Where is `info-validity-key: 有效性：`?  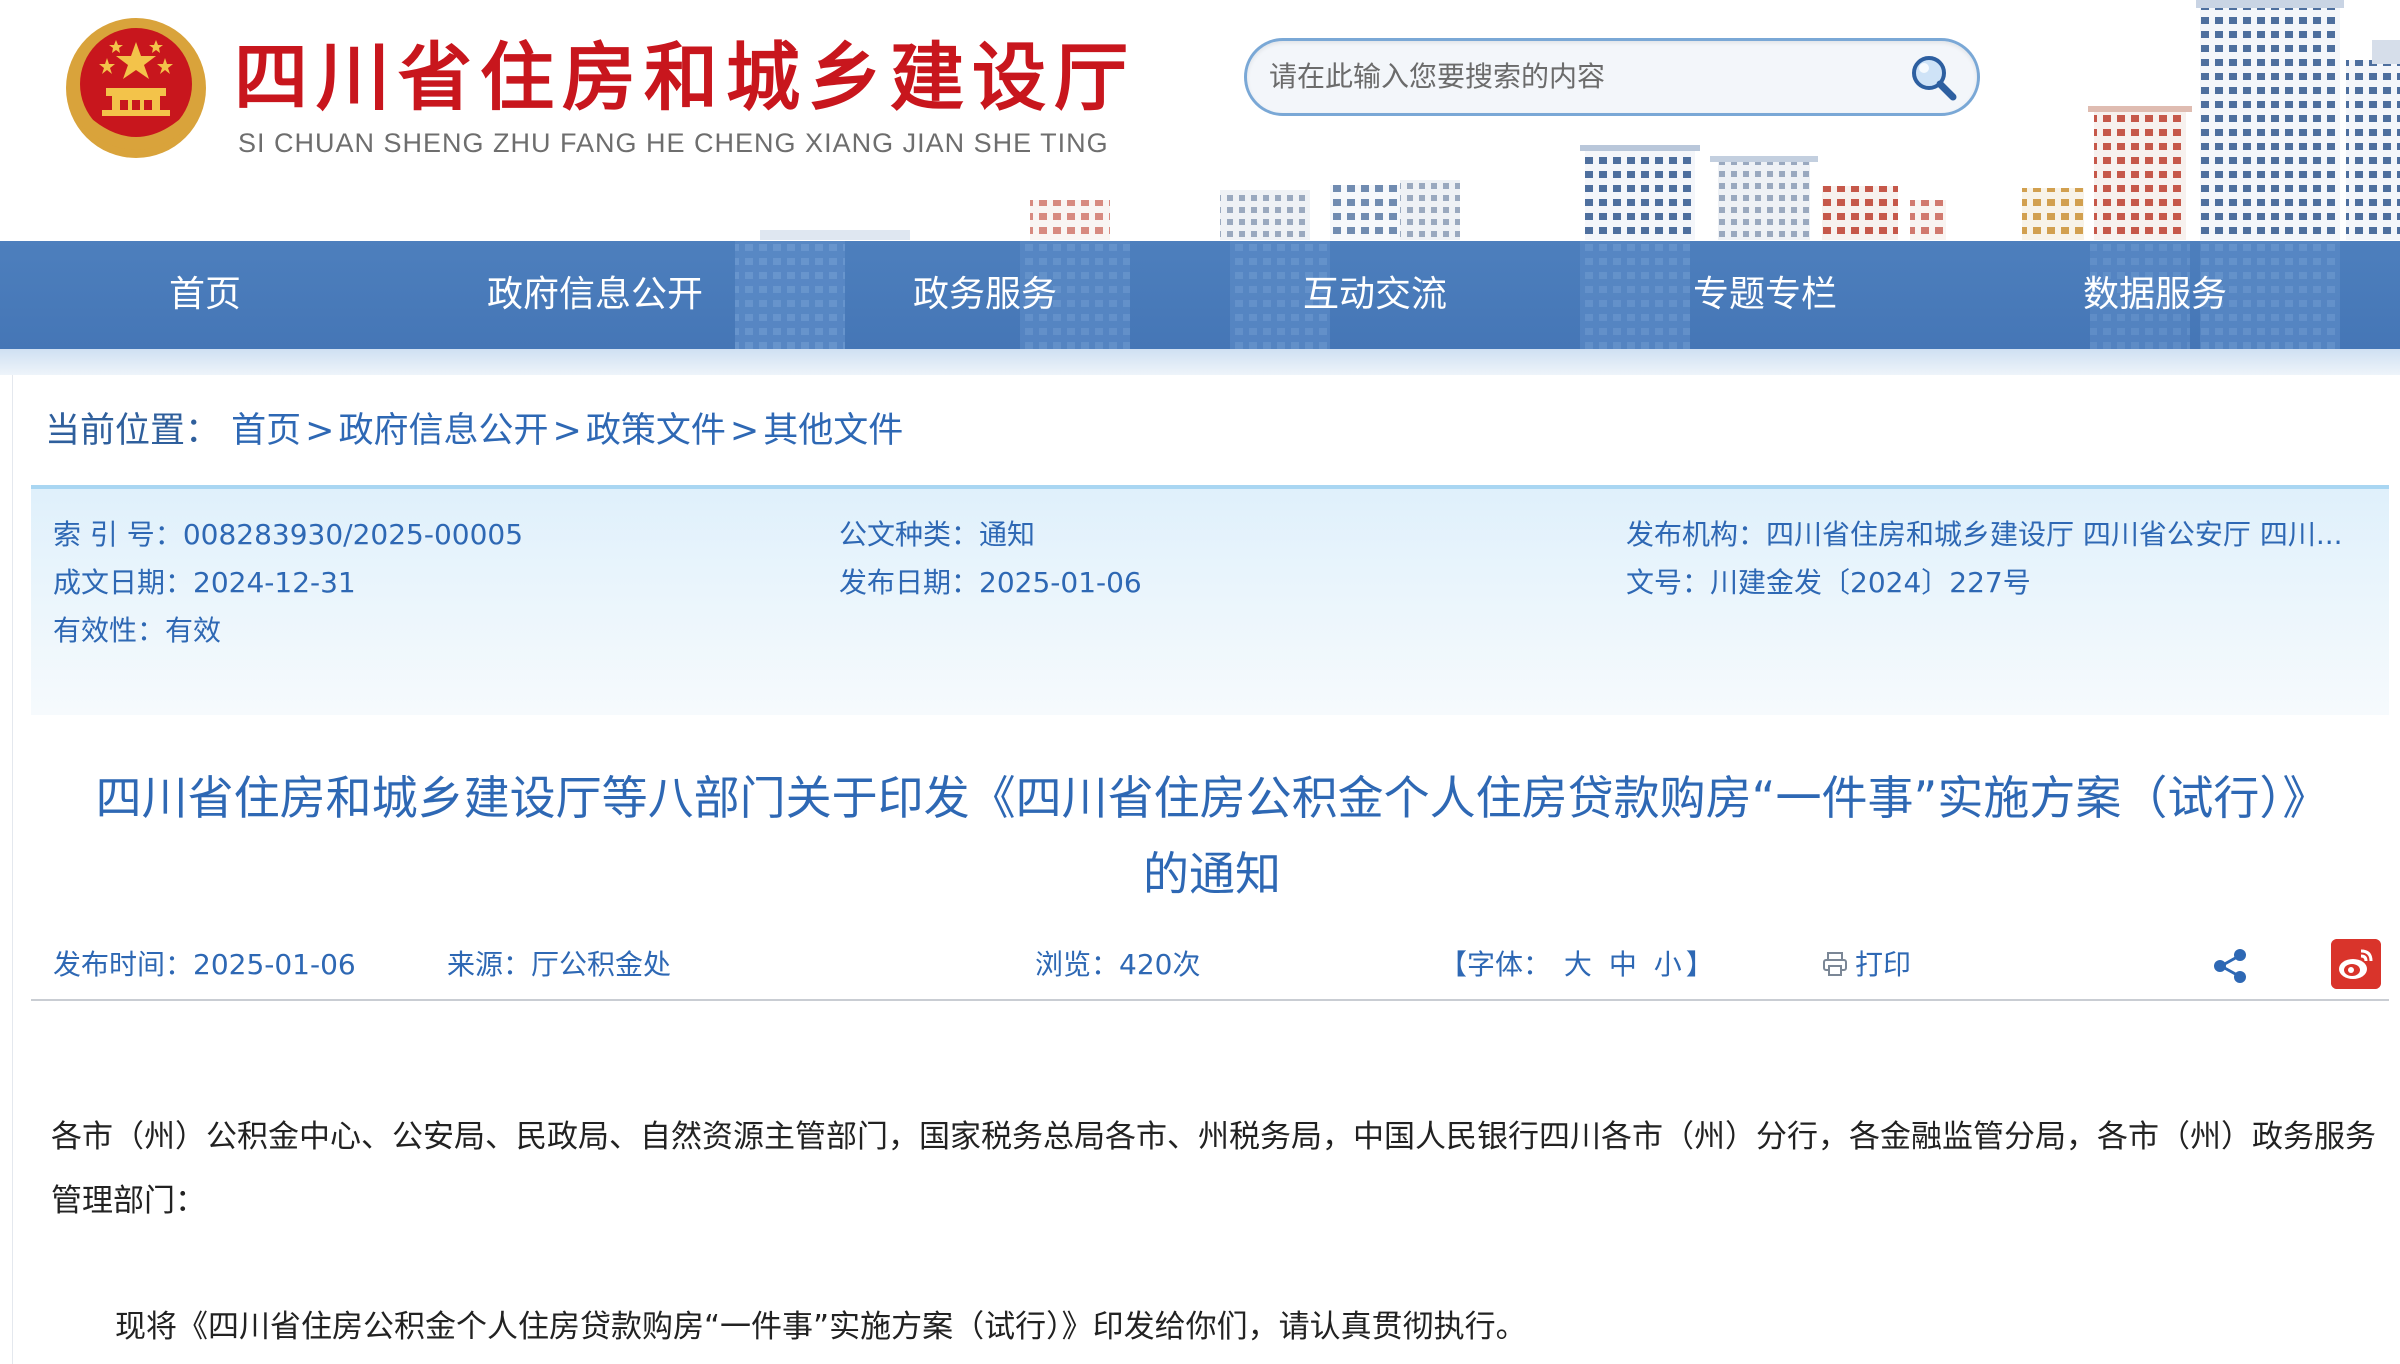 info-validity-key: 有效性： is located at coordinates (109, 630).